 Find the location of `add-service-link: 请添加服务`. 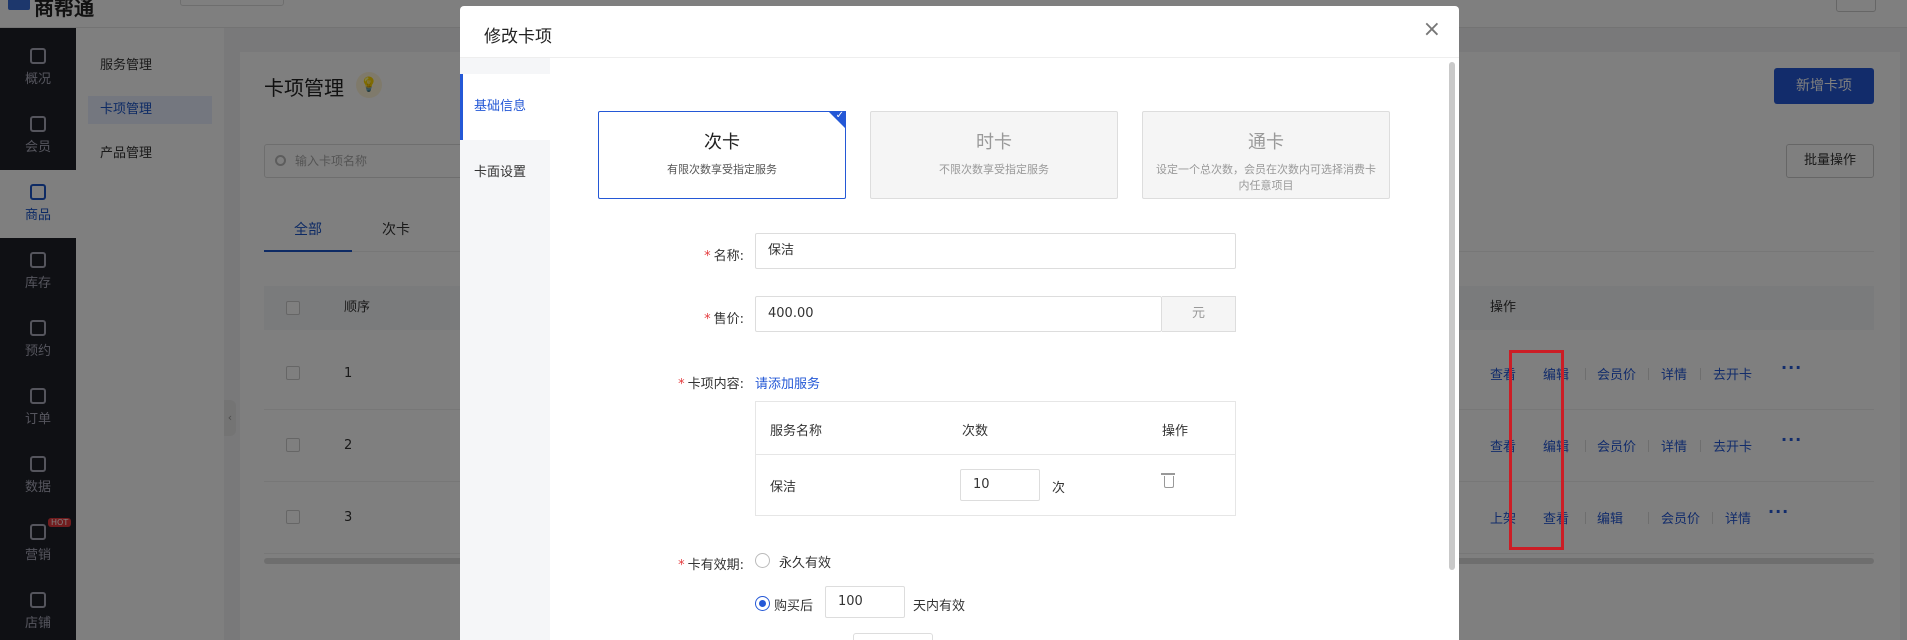

add-service-link: 请添加服务 is located at coordinates (787, 382).